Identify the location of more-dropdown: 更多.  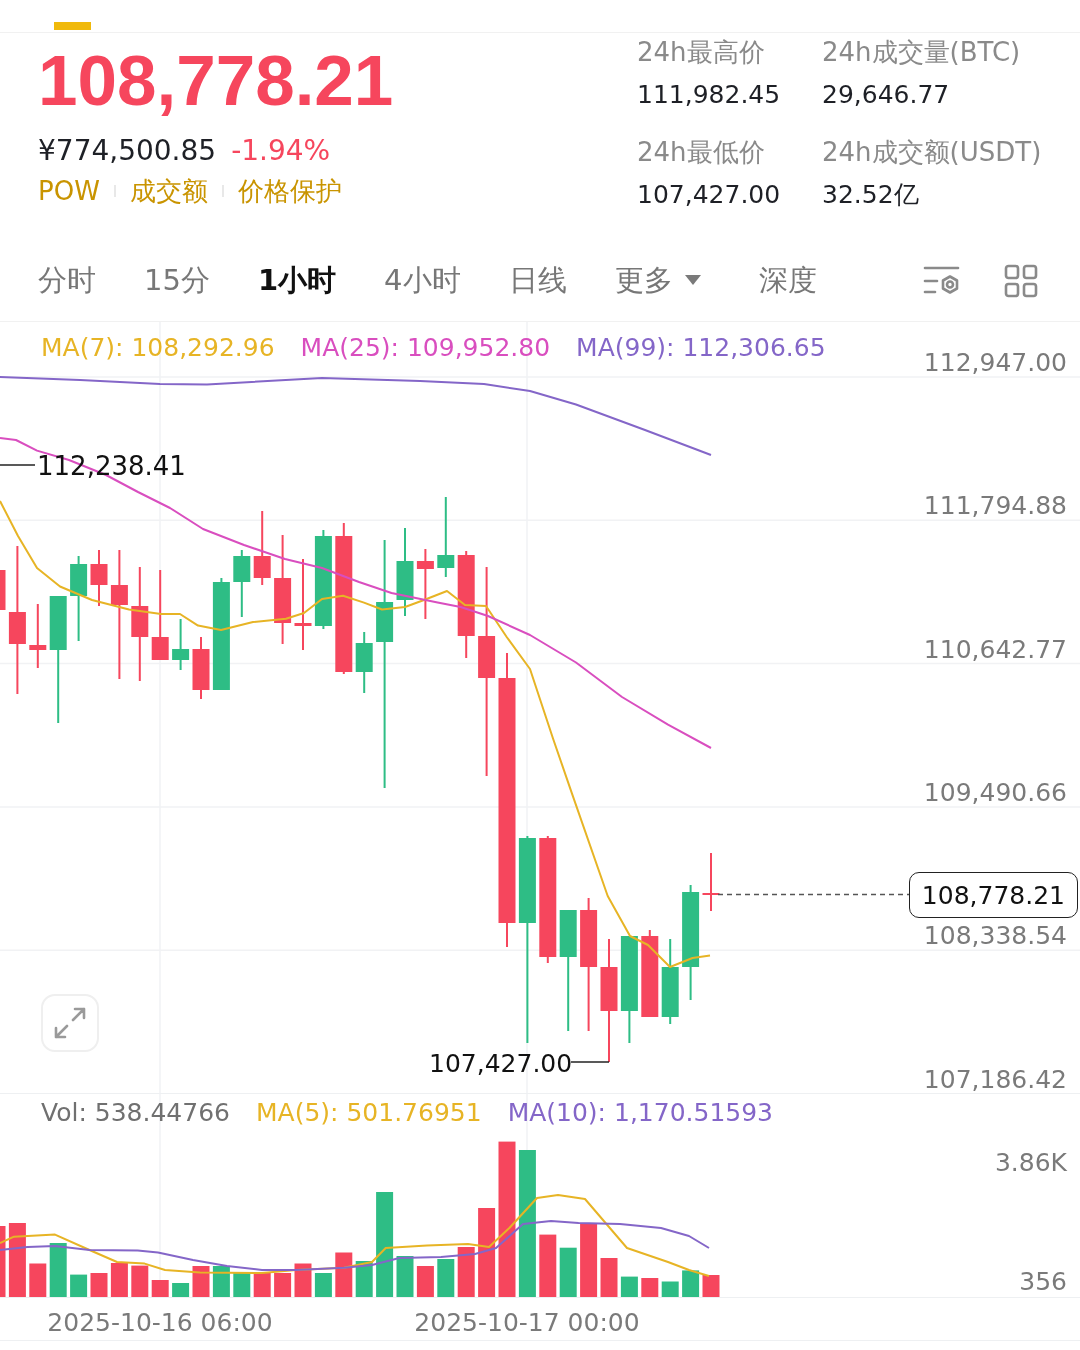
(657, 280).